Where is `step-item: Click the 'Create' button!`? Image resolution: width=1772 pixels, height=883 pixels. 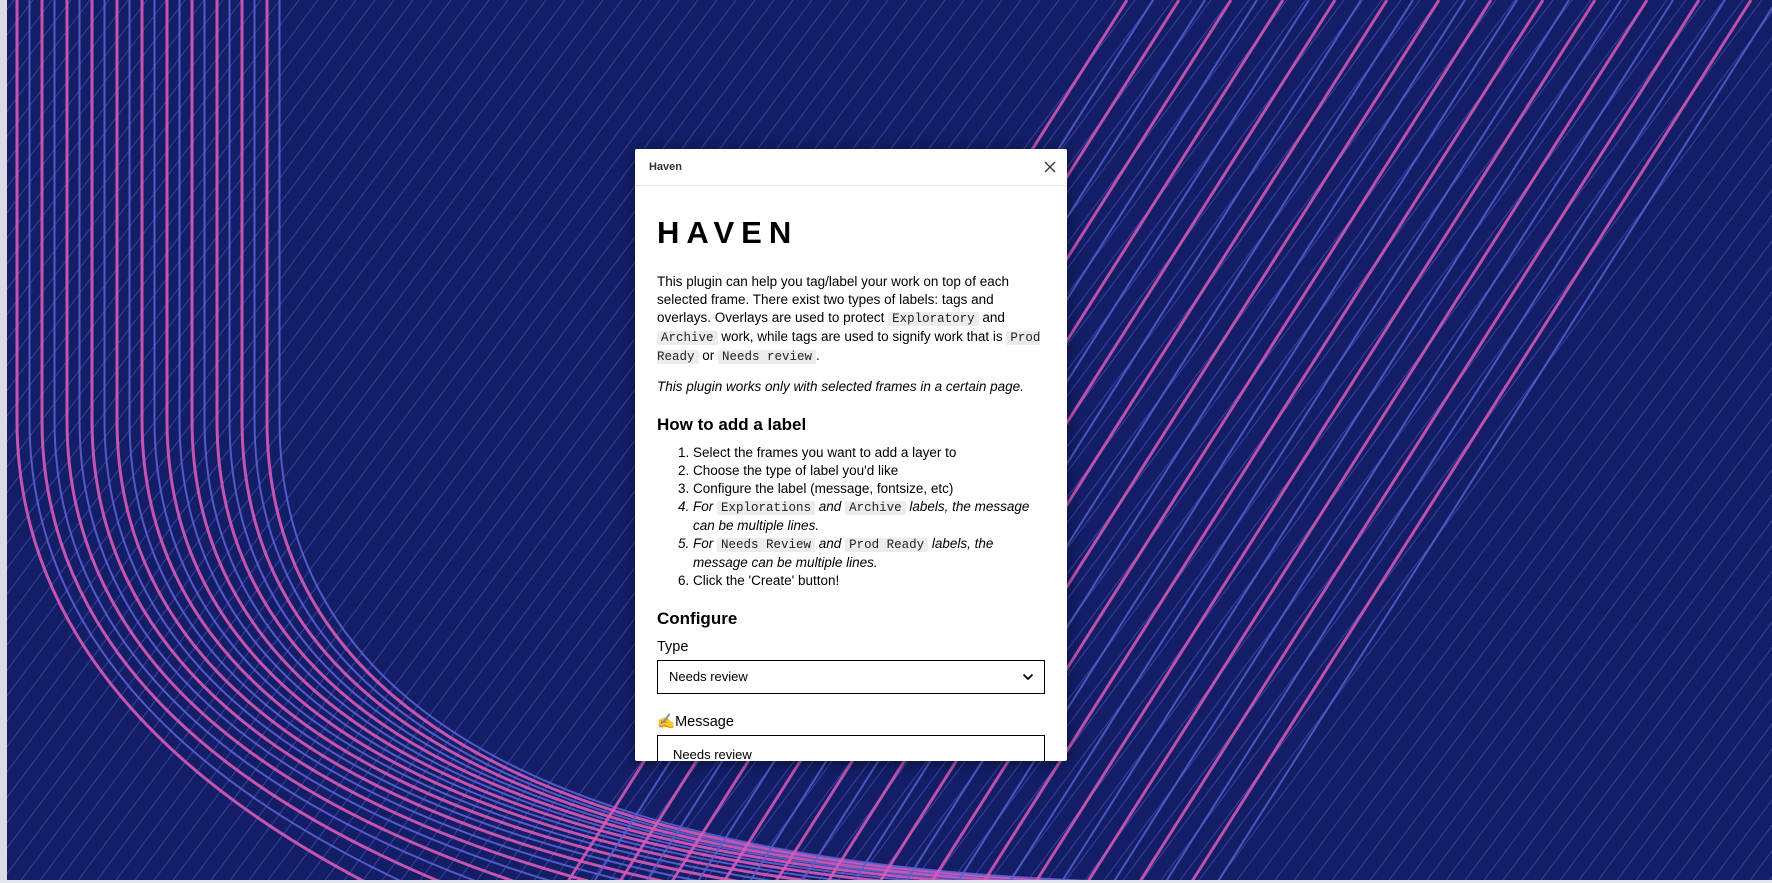 step-item: Click the 'Create' button! is located at coordinates (869, 581).